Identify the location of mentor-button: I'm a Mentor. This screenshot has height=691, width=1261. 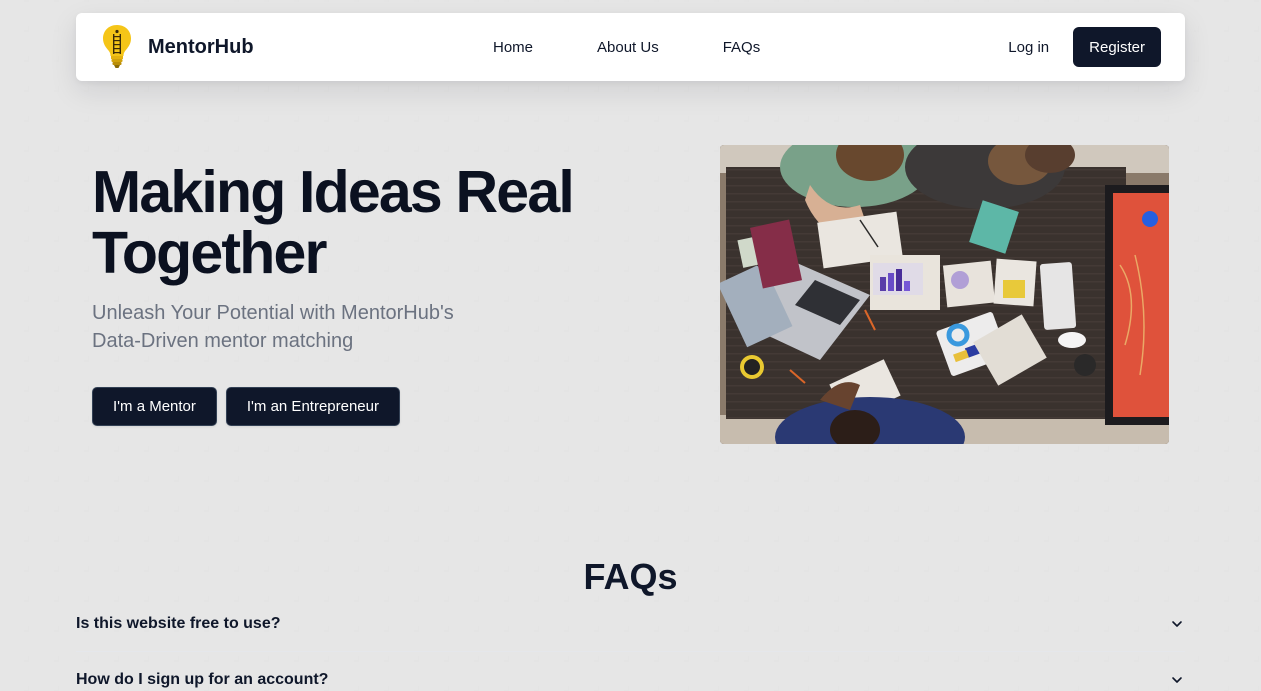
(154, 406).